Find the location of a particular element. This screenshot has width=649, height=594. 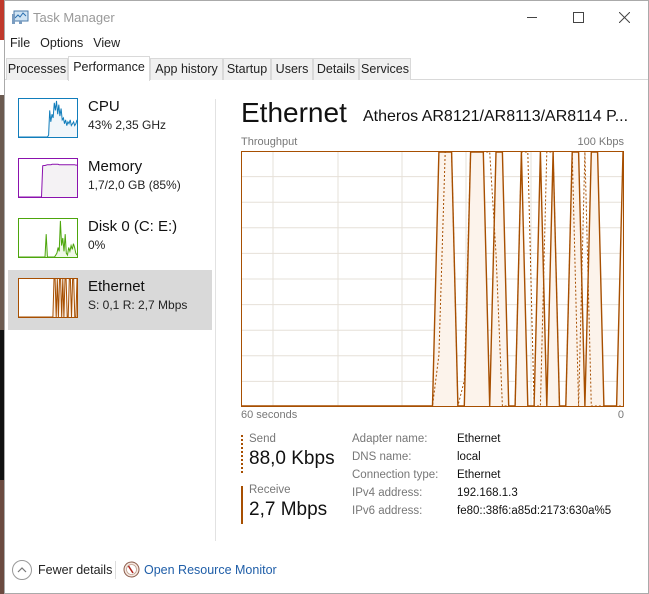

maximize-button is located at coordinates (578, 17).